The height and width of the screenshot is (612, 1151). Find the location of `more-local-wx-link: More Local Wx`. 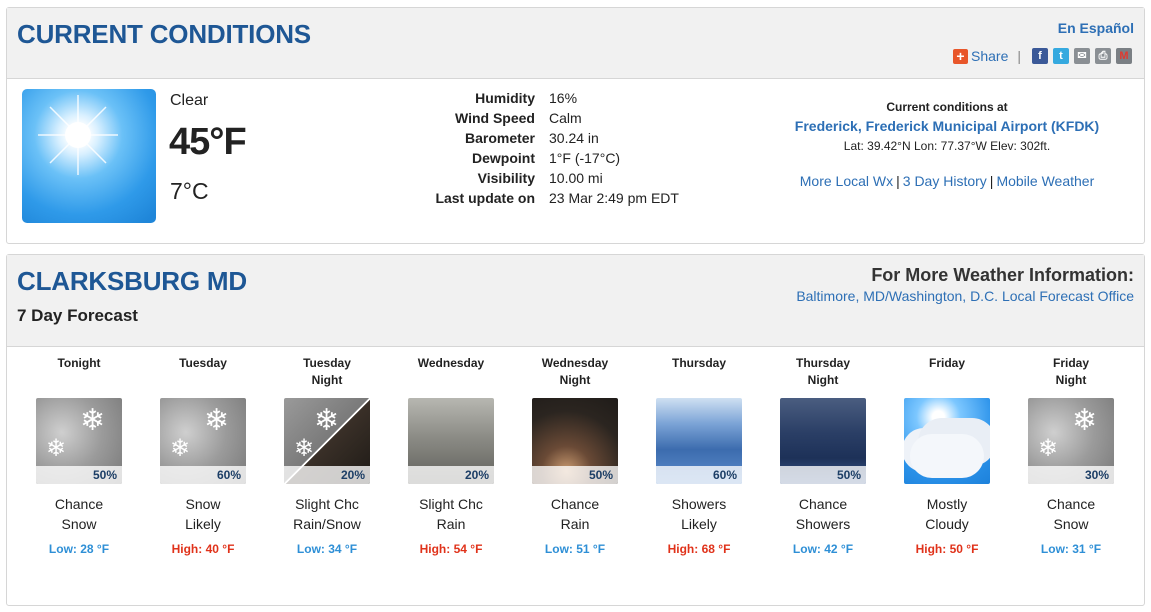

more-local-wx-link: More Local Wx is located at coordinates (846, 181).